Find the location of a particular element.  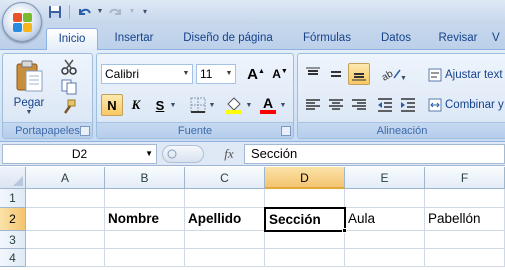

cell-e4 is located at coordinates (385, 258).